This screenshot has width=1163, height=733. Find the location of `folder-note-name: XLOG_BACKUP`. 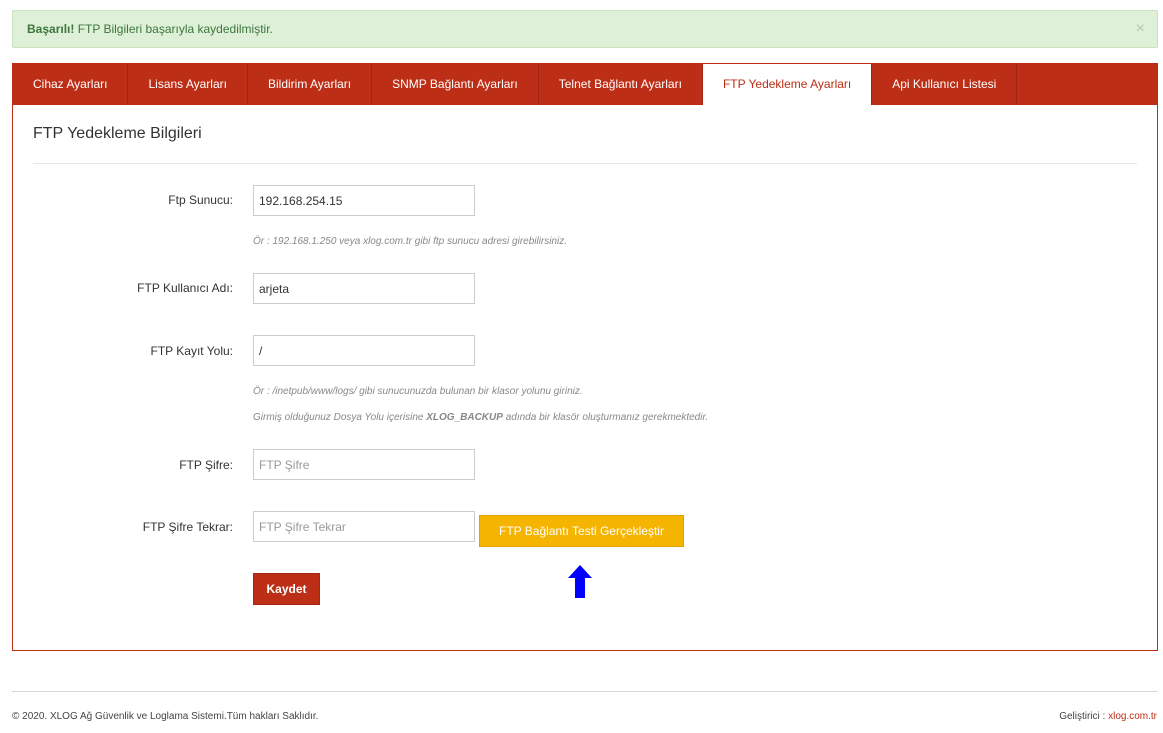

folder-note-name: XLOG_BACKUP is located at coordinates (464, 417).